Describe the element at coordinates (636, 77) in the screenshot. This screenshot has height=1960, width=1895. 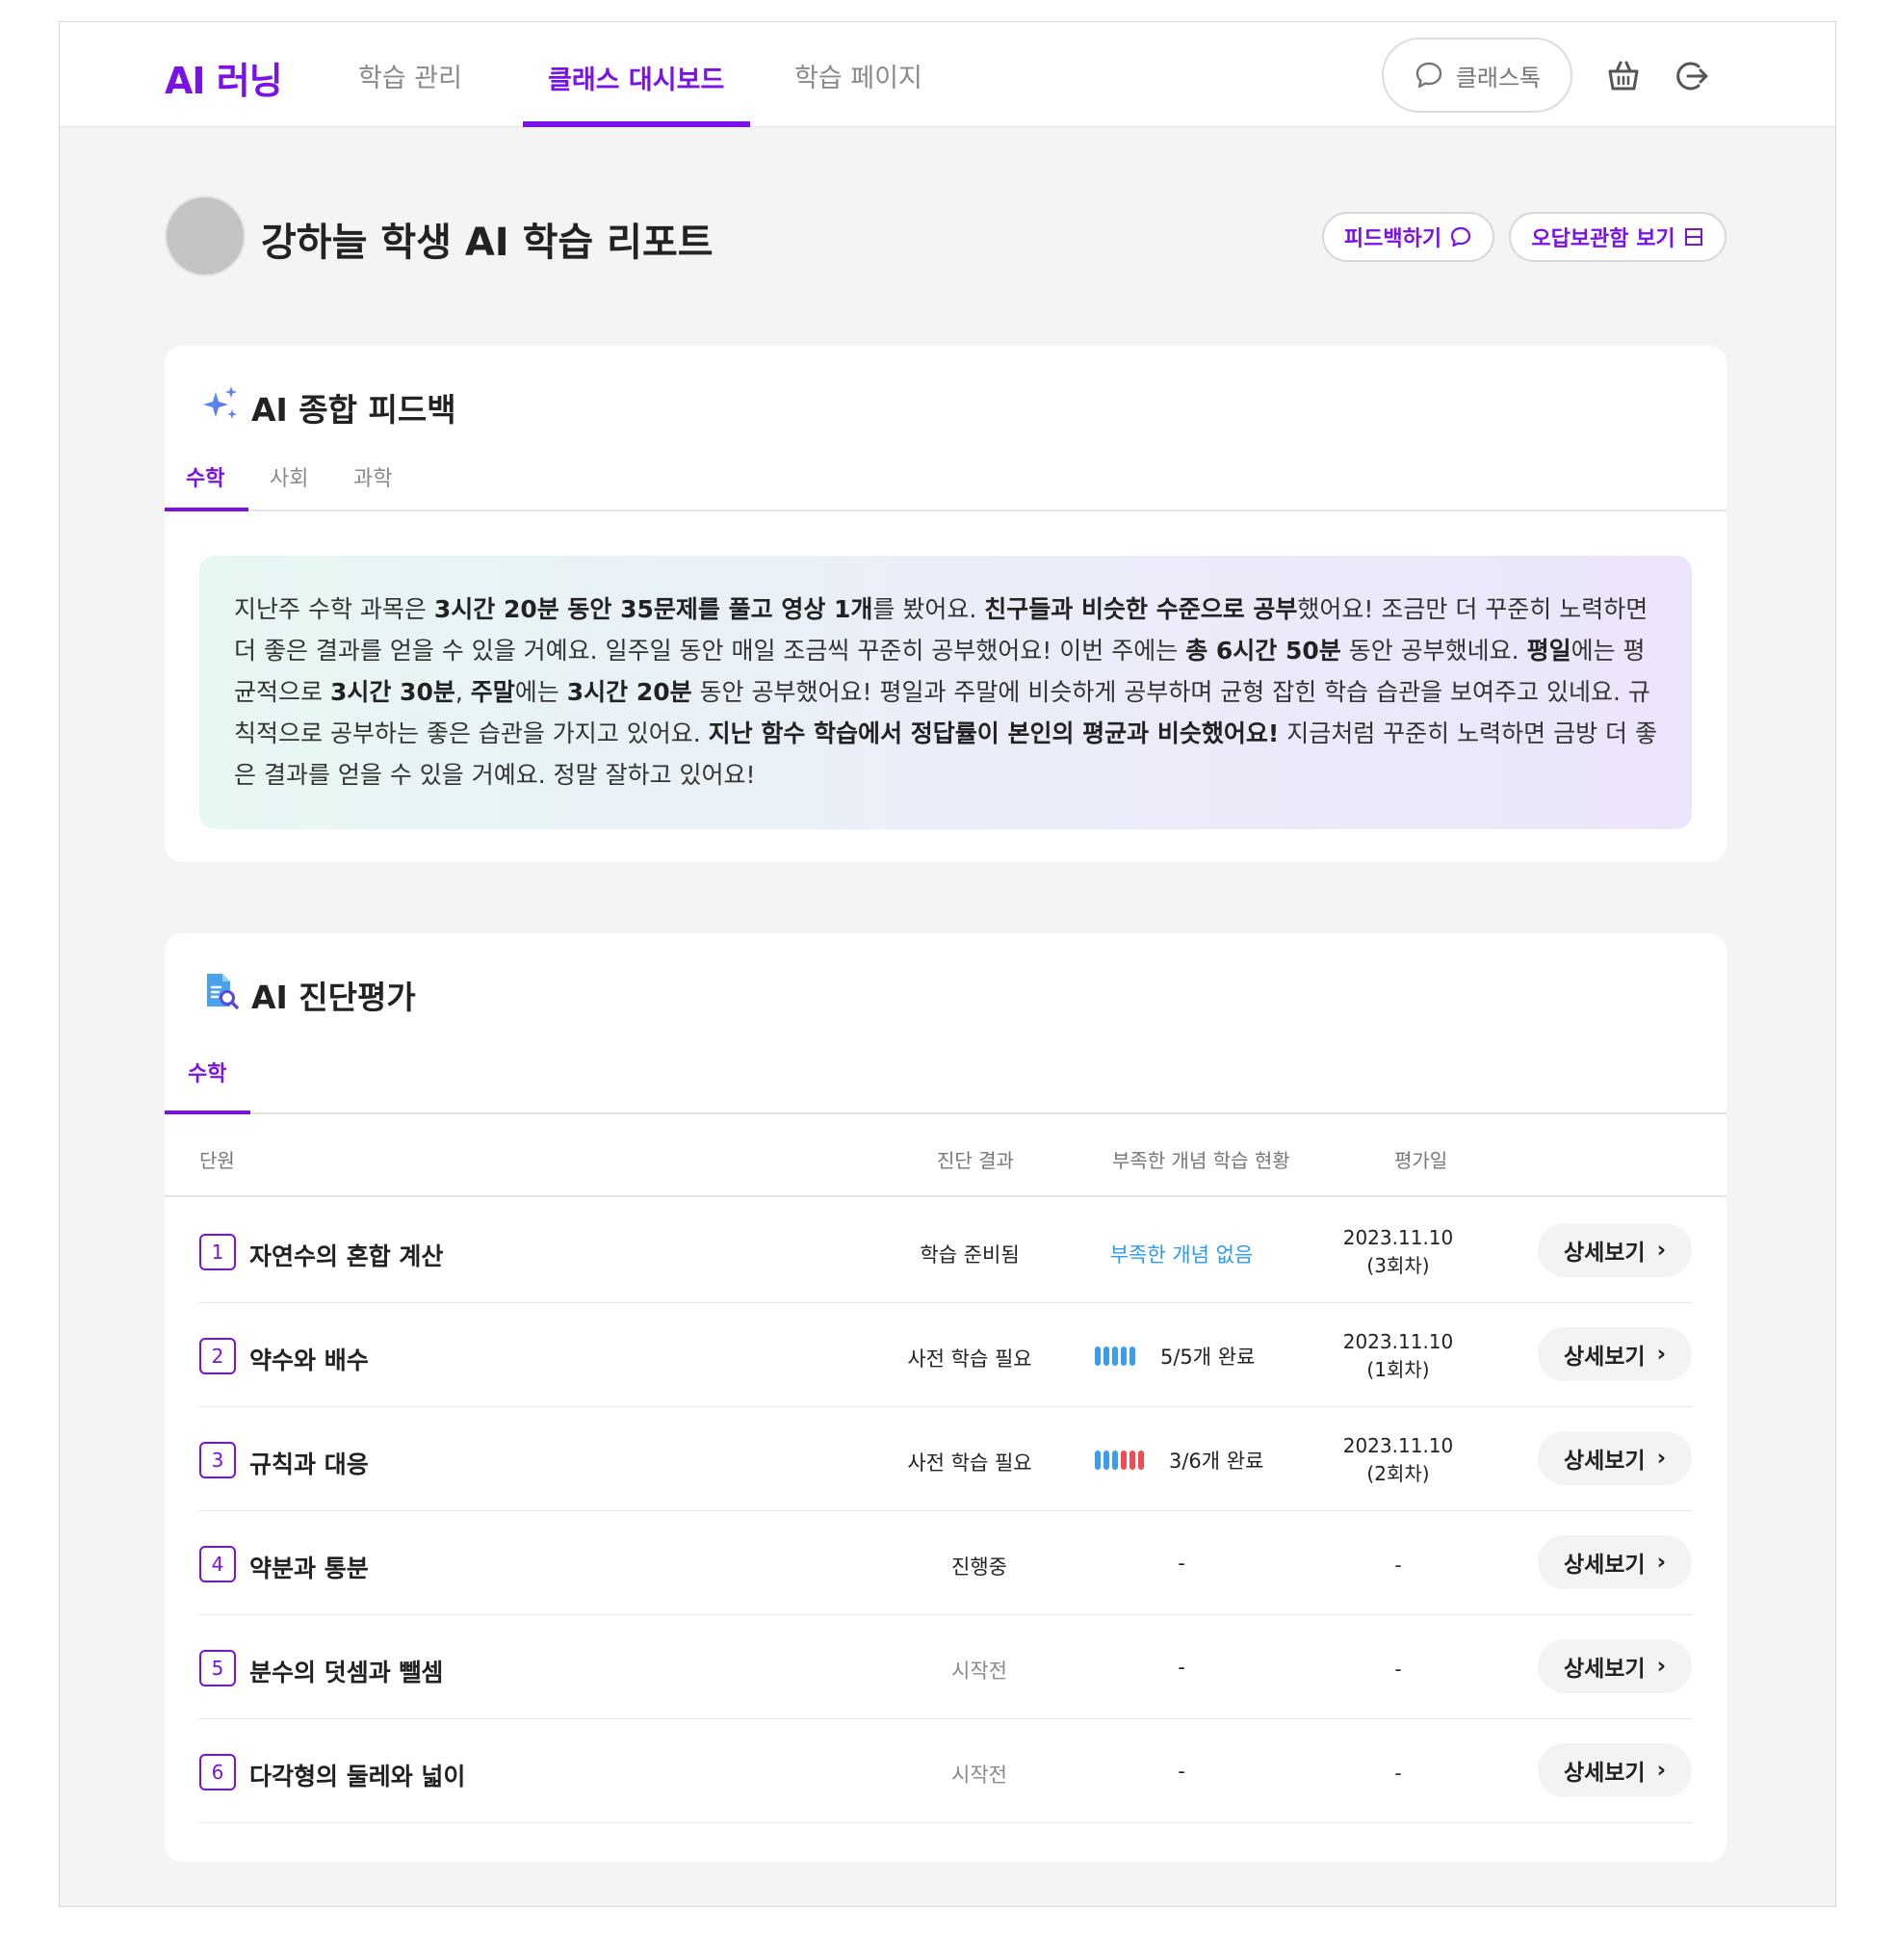
I see `nav-class-dashboard: 클래스 대시보드` at that location.